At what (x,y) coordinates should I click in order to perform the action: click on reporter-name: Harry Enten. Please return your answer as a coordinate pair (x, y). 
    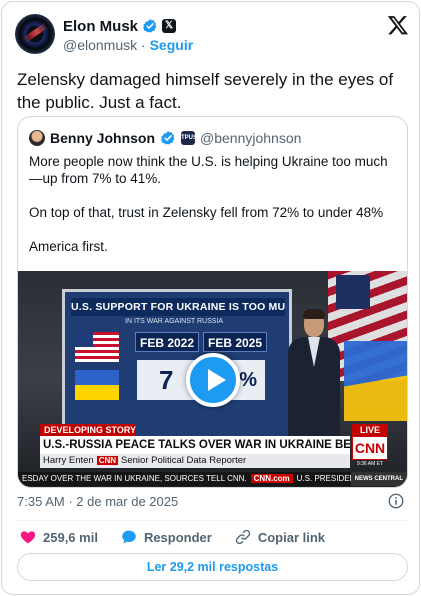
    Looking at the image, I should click on (68, 460).